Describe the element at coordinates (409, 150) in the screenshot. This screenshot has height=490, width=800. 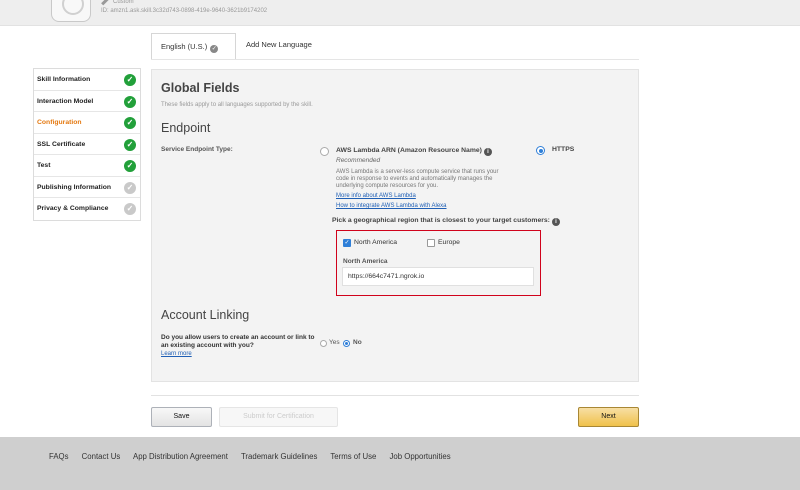
I see `lambda-option-label: AWS Lambda ARN (Amazon Resource Name)` at that location.